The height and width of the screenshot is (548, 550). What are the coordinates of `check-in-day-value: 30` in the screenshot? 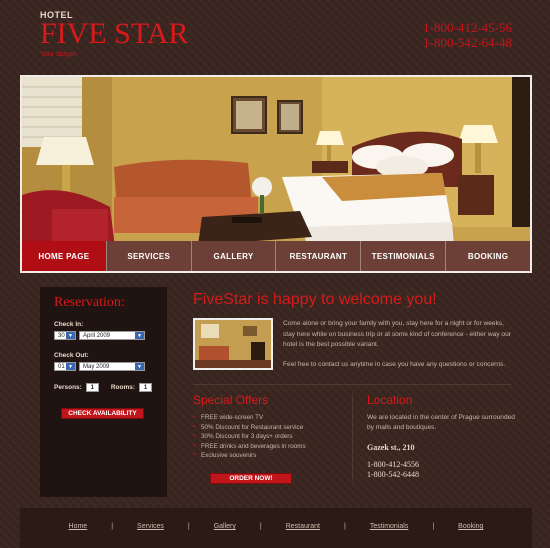 It's located at (61, 335).